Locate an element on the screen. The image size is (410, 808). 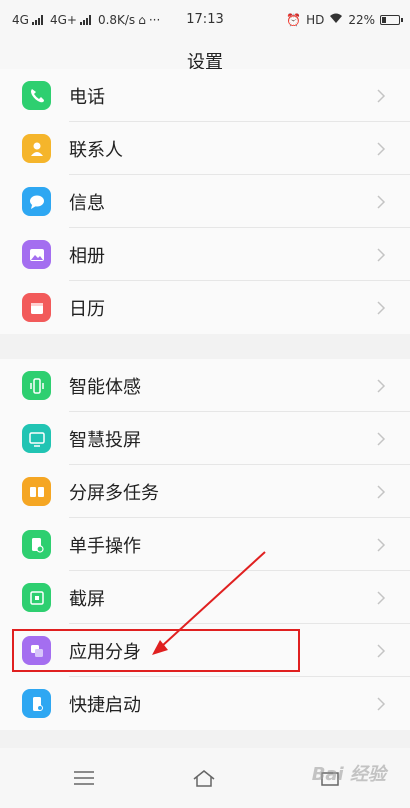
screenshot-icon is located at coordinates (36, 597).